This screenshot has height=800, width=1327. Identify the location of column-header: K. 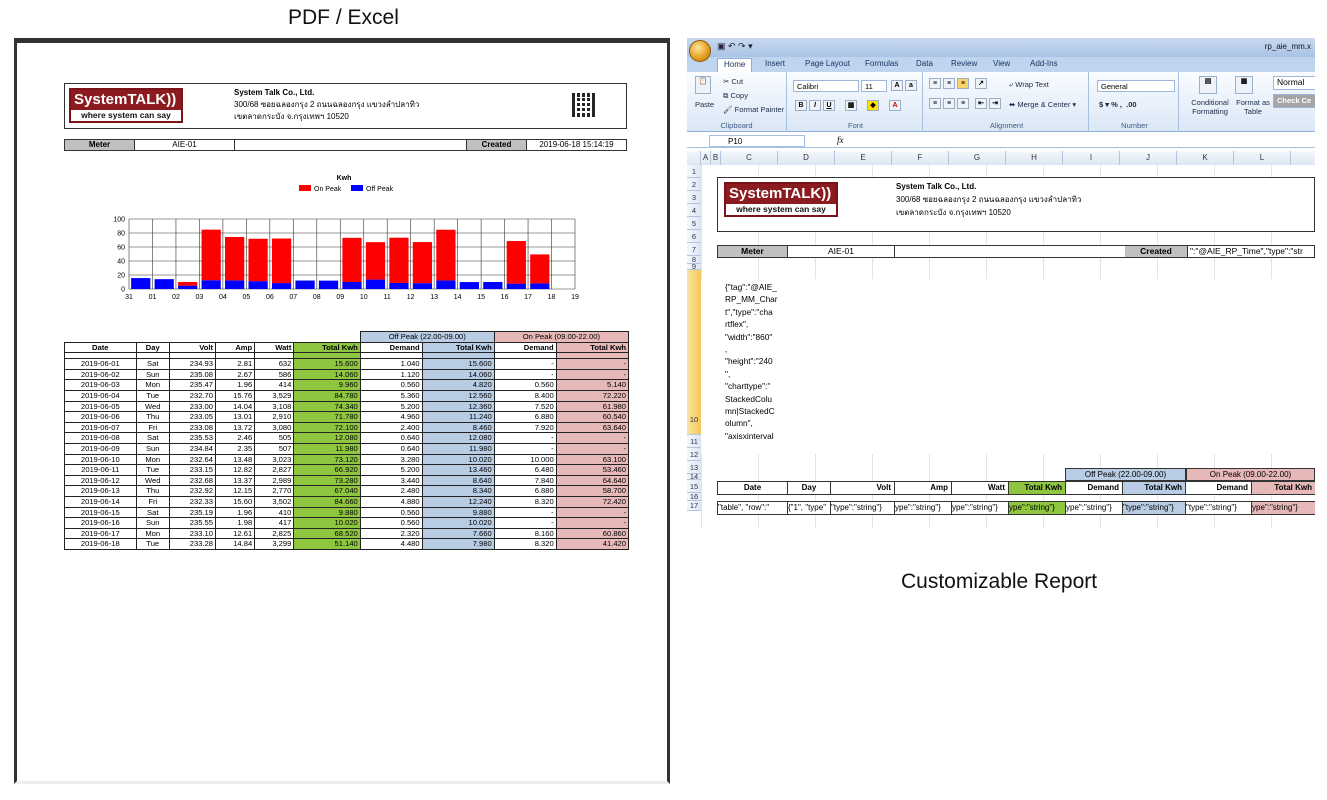
(1205, 158).